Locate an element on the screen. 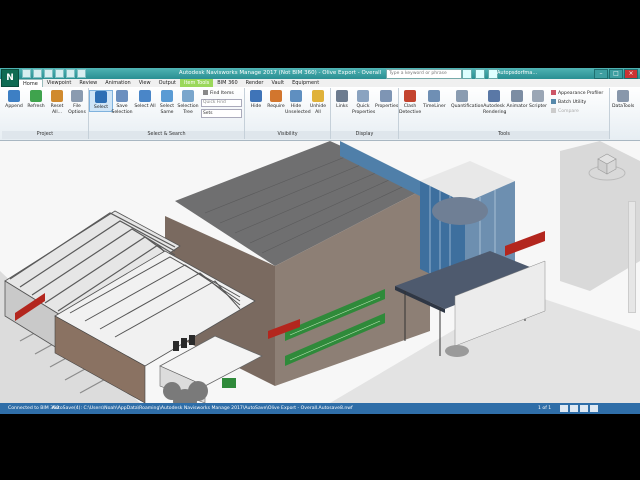 This screenshot has height=480, width=640. print-icon is located at coordinates (59, 73).